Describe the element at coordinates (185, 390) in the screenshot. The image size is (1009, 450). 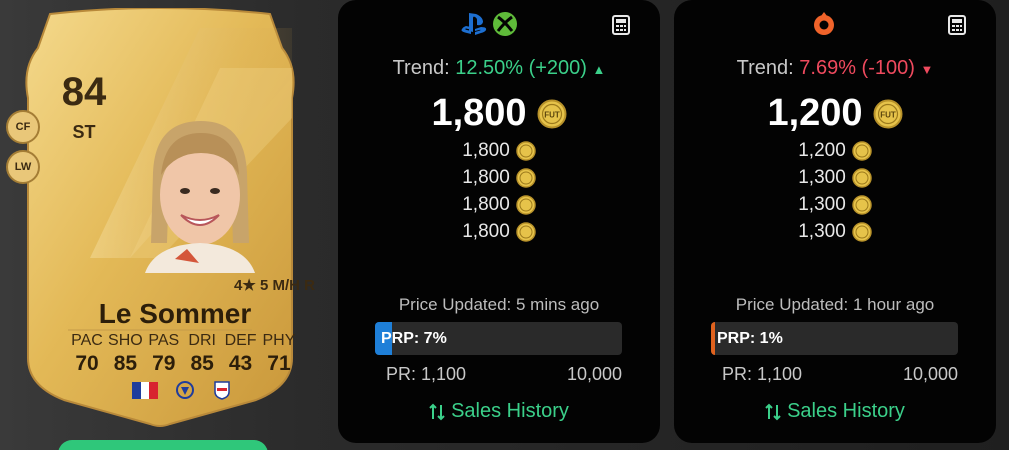
I see `league-logo-icon` at that location.